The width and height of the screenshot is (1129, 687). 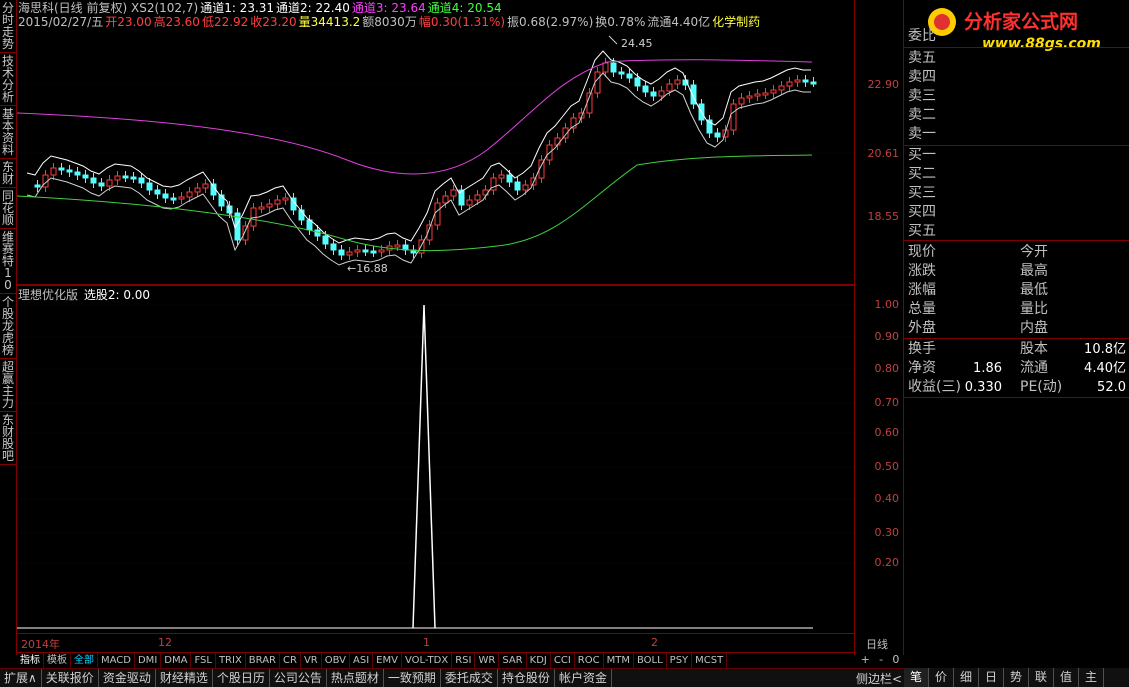 I want to click on header-line2-item-9: 换0.78%, so click(x=620, y=22).